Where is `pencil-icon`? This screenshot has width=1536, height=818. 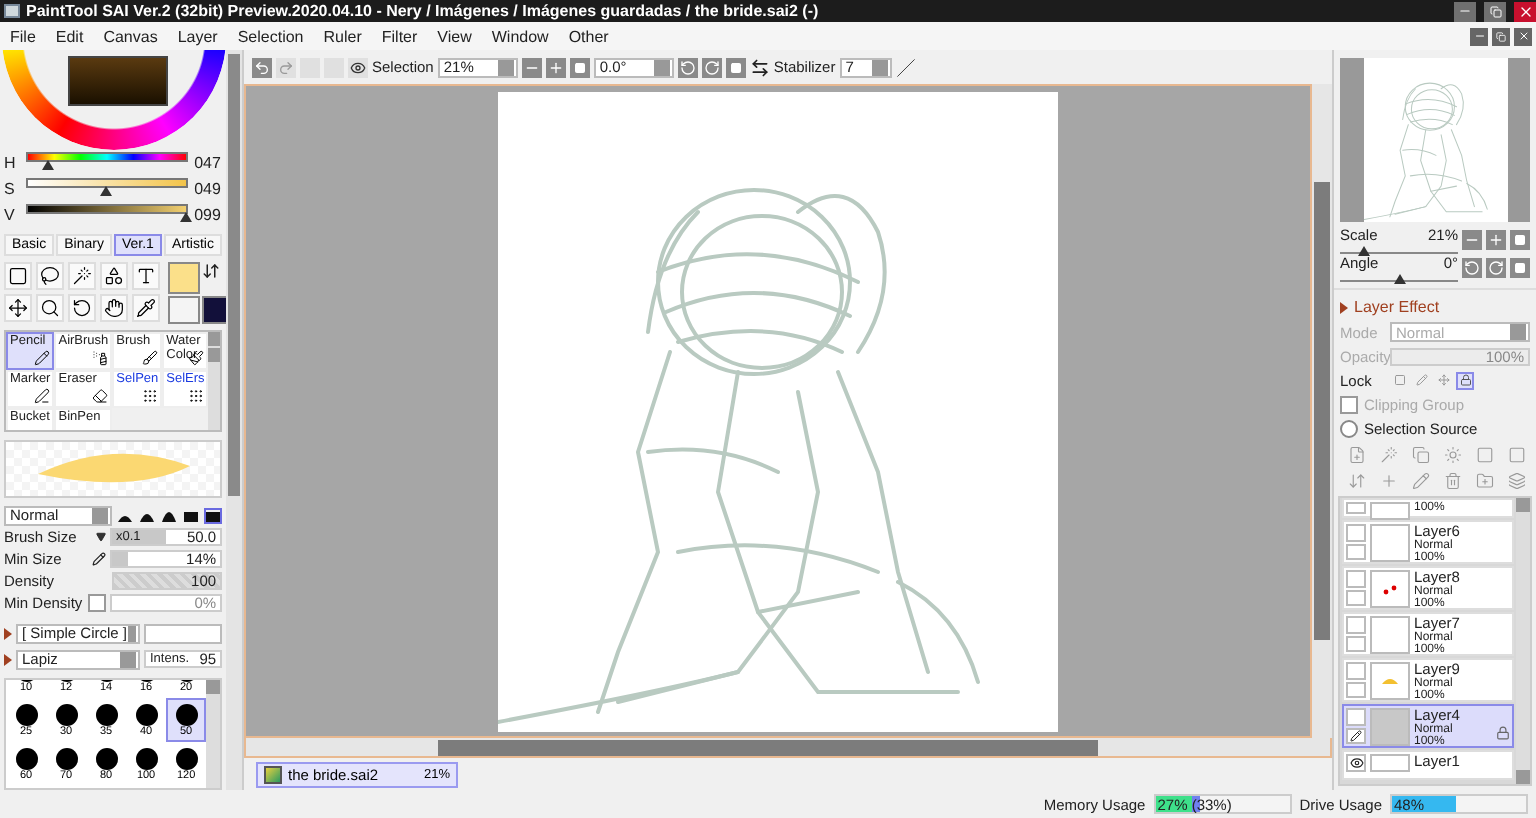
pencil-icon is located at coordinates (1356, 735).